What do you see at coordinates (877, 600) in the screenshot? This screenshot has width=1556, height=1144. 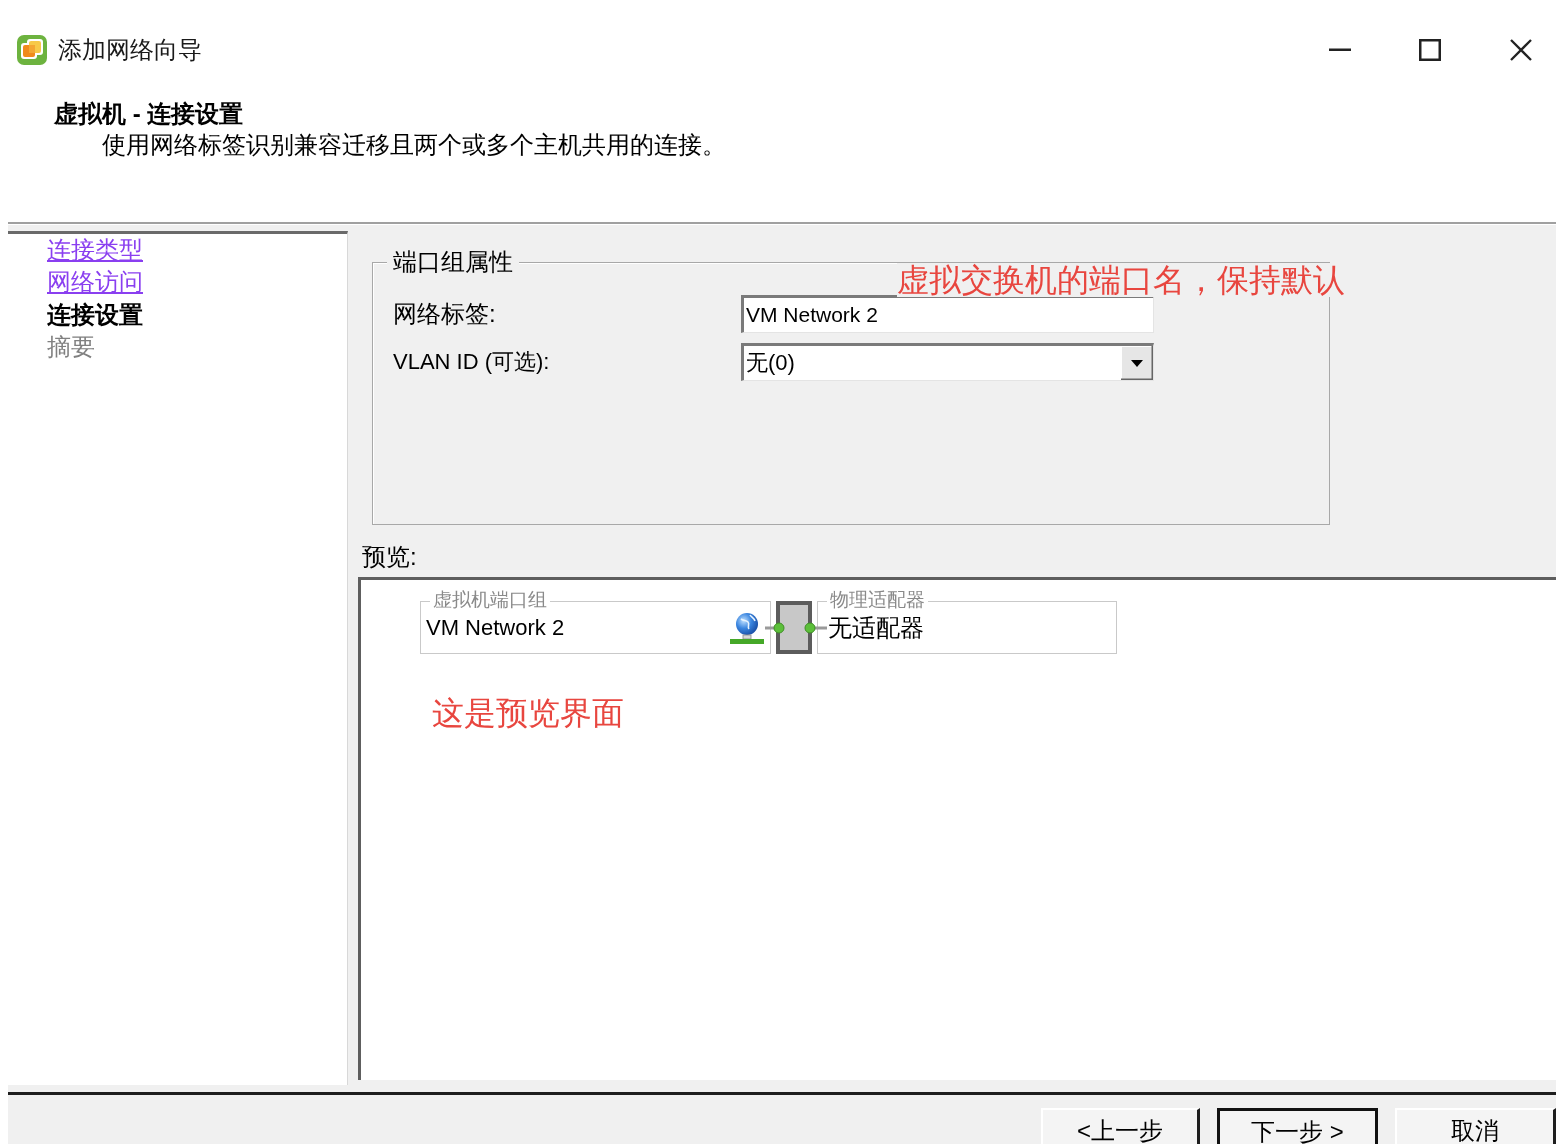 I see `adapter-title: 物理适配器` at bounding box center [877, 600].